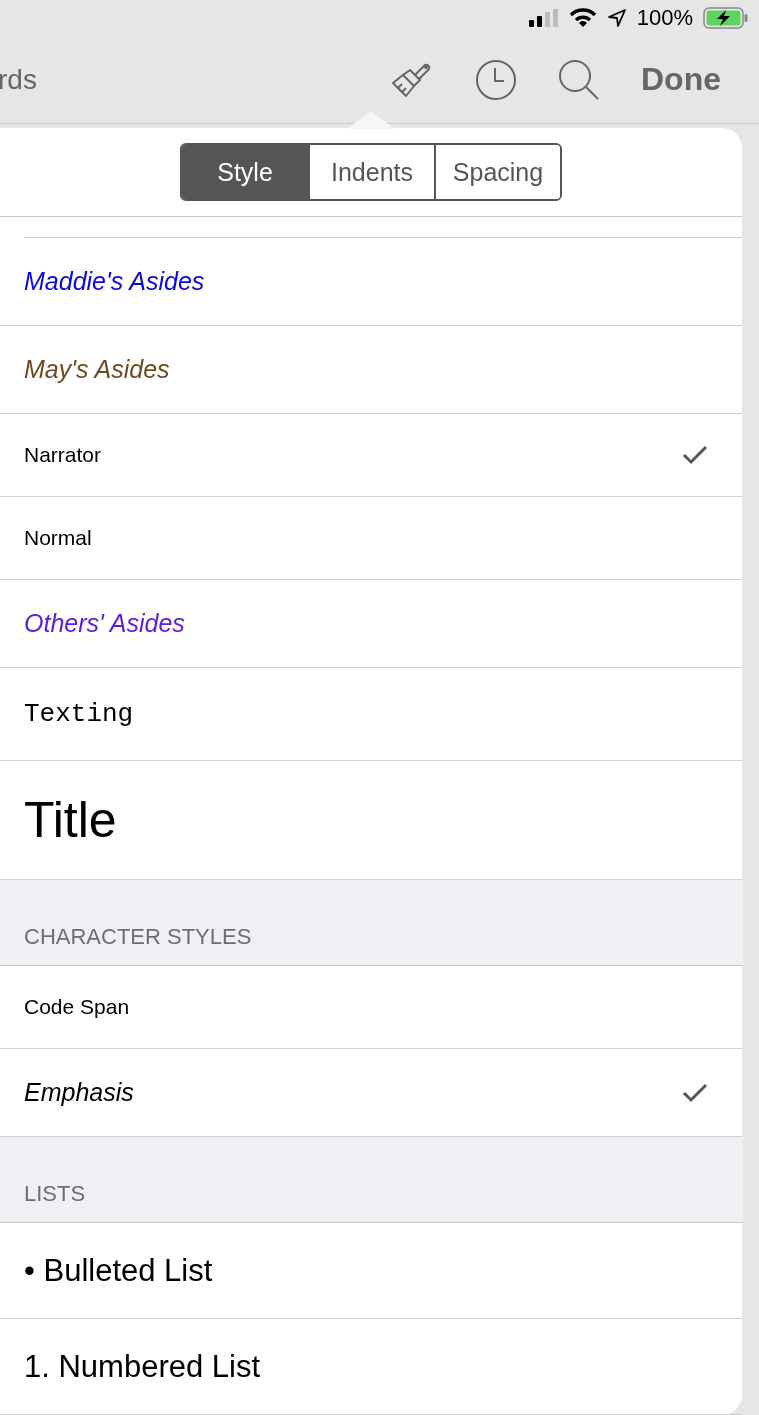  Describe the element at coordinates (681, 80) in the screenshot. I see `done-button: Done` at that location.